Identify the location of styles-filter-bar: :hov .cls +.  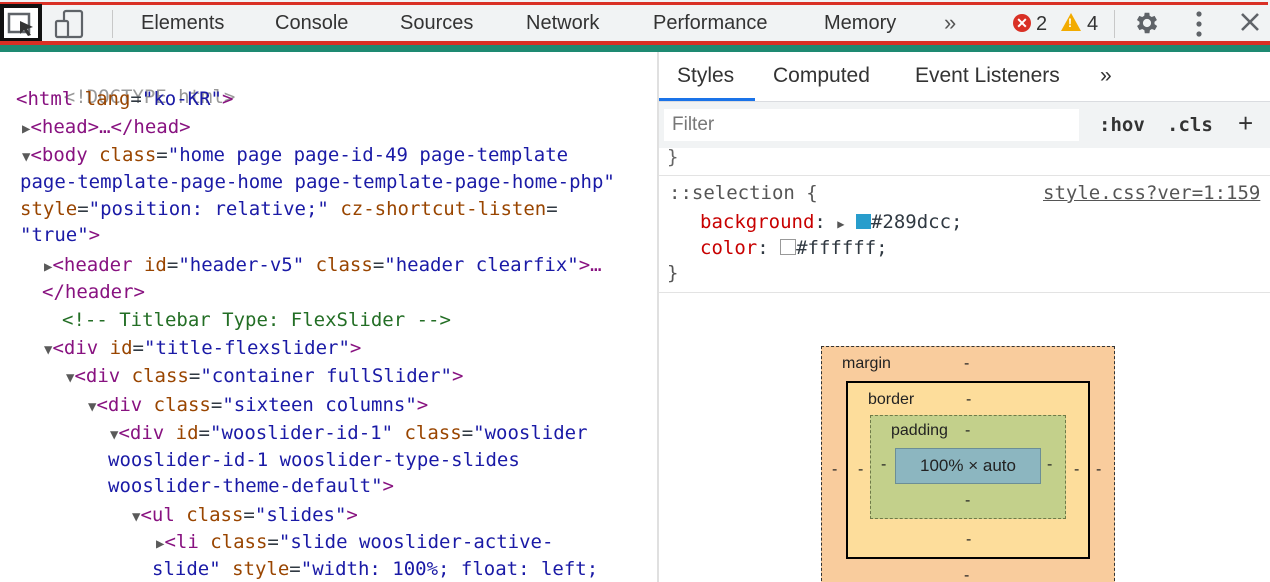
(964, 125).